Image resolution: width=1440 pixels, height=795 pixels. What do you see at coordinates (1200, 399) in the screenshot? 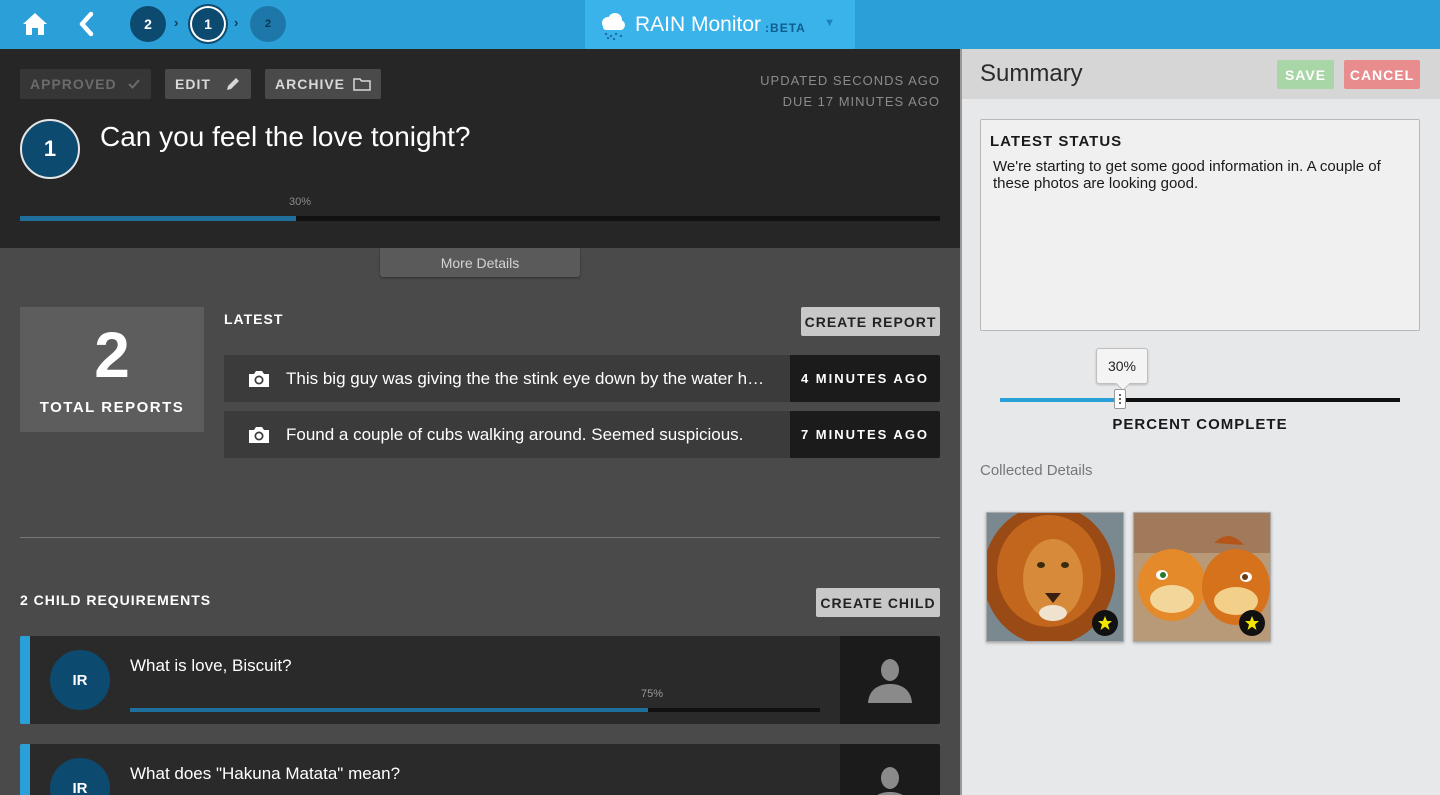
I see `percent-complete-slider` at bounding box center [1200, 399].